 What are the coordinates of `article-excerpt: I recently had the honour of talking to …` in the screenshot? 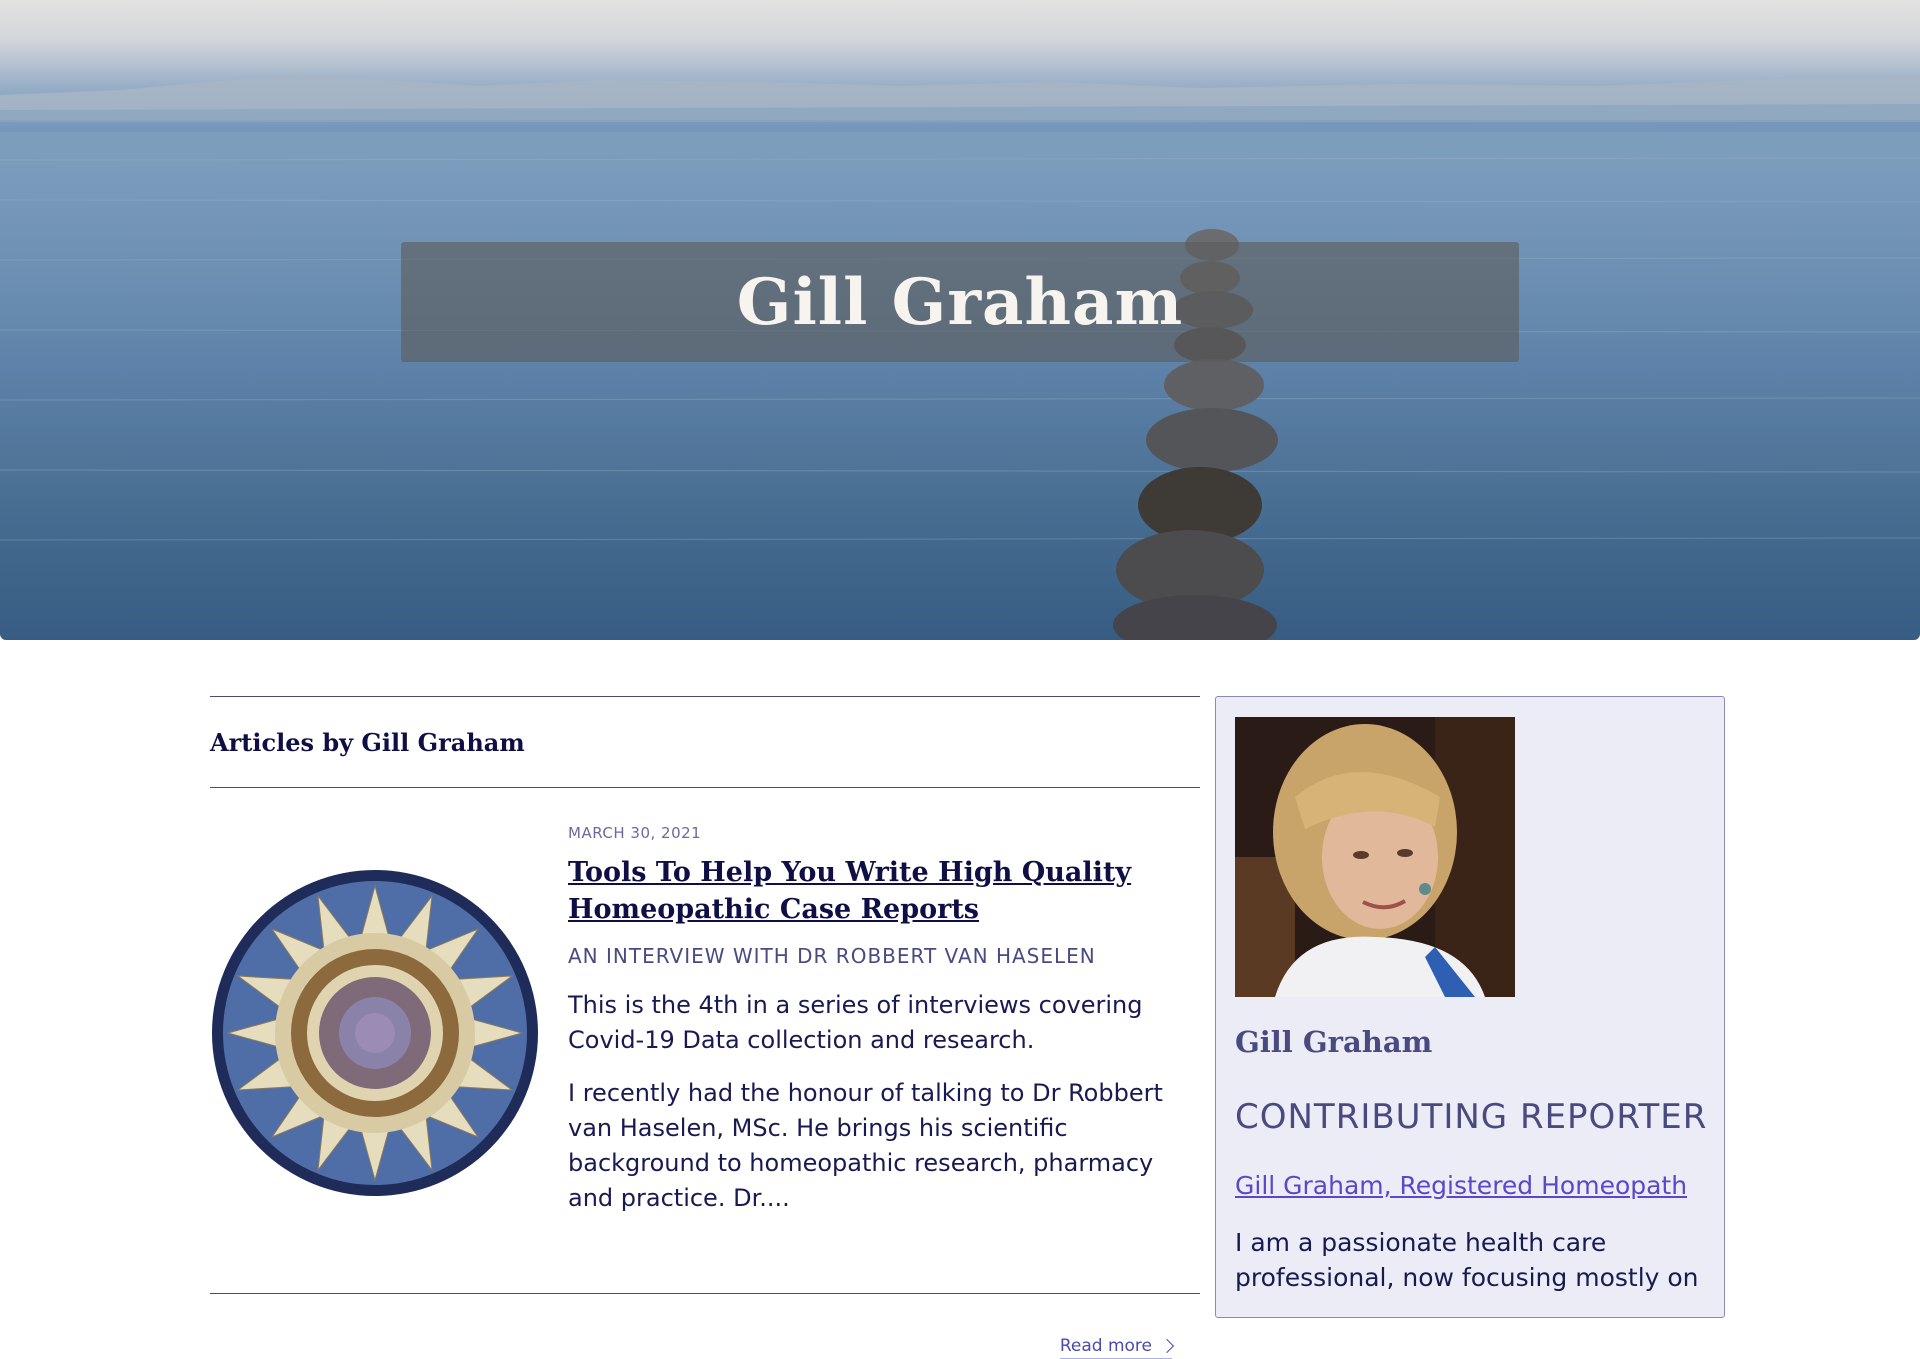 It's located at (865, 1145).